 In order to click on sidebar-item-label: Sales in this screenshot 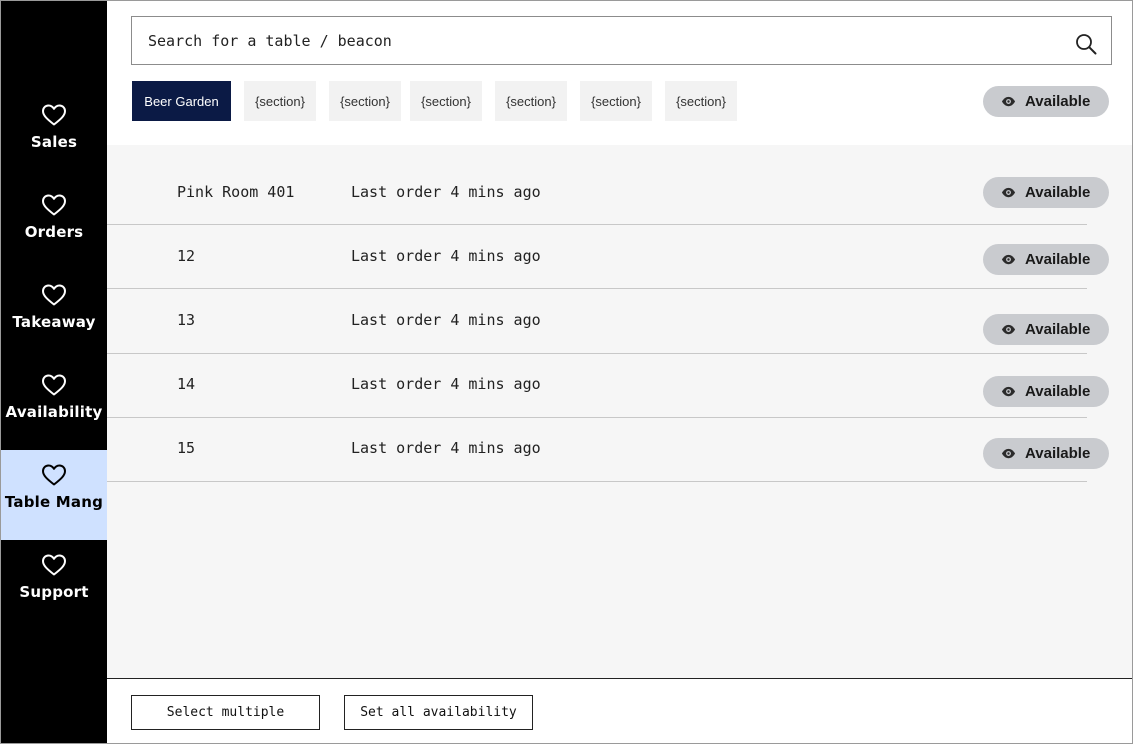, I will do `click(54, 142)`.